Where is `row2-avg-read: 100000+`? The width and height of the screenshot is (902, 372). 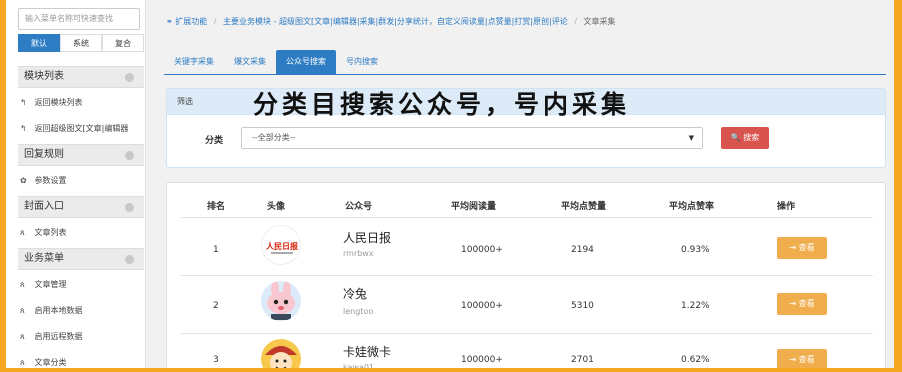
row2-avg-read: 100000+ is located at coordinates (482, 306).